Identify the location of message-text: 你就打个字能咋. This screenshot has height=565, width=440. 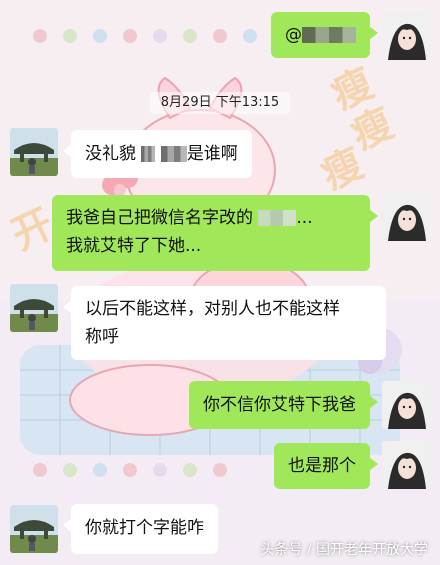
(144, 528).